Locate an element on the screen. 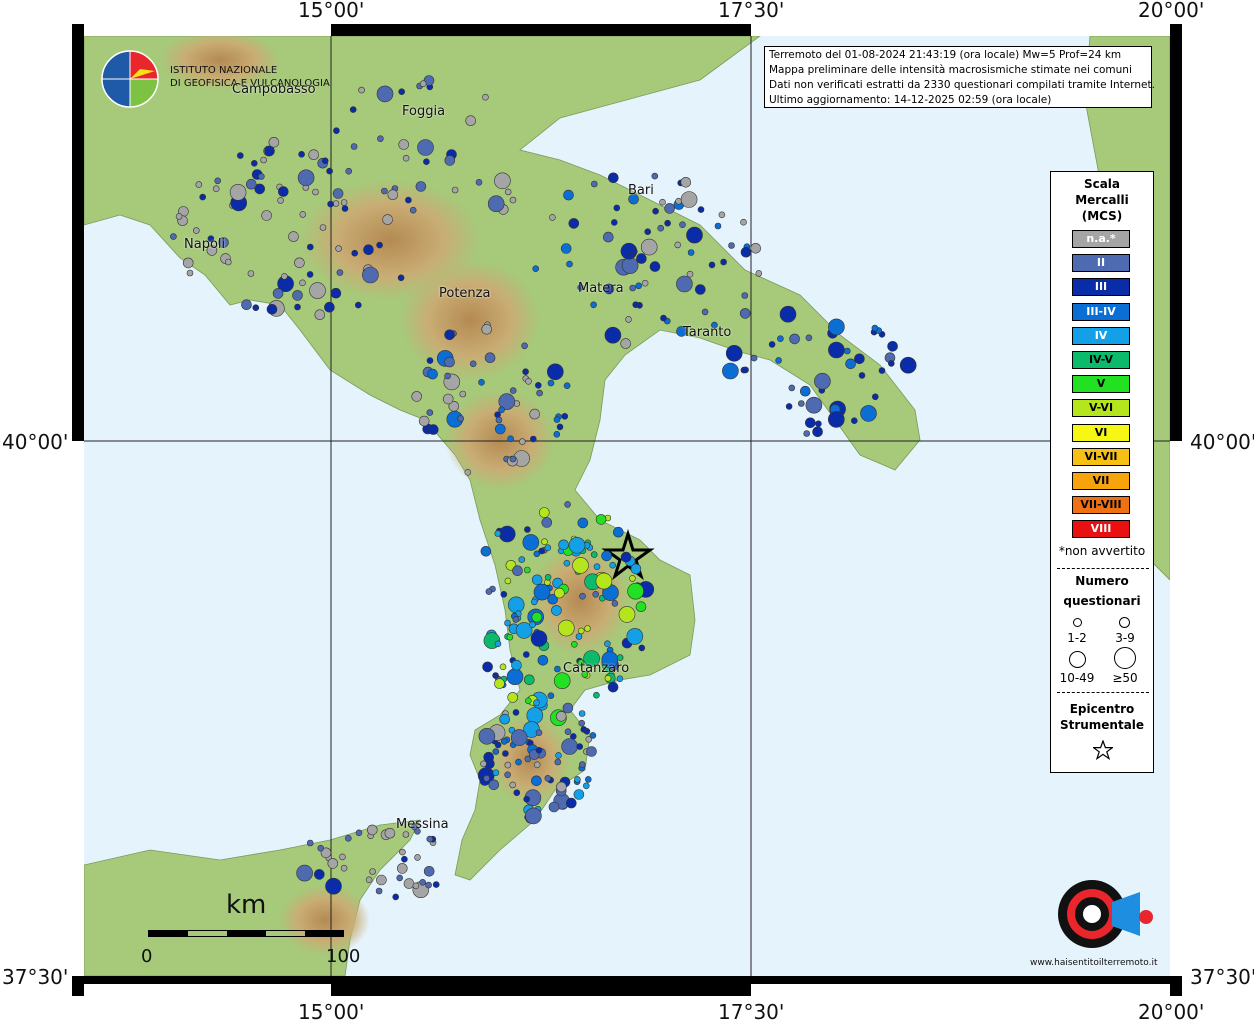 This screenshot has height=1024, width=1254. mcs-item: IV is located at coordinates (1101, 335).